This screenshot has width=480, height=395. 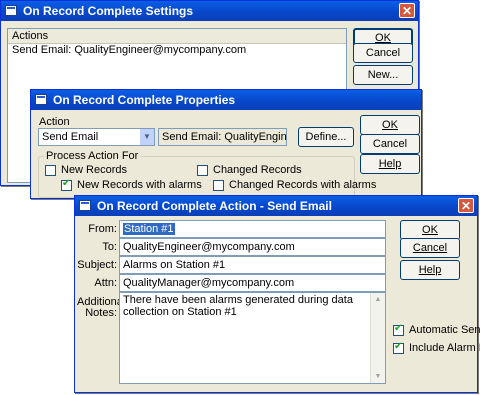 What do you see at coordinates (101, 313) in the screenshot?
I see `notes-label-line2: Notes:` at bounding box center [101, 313].